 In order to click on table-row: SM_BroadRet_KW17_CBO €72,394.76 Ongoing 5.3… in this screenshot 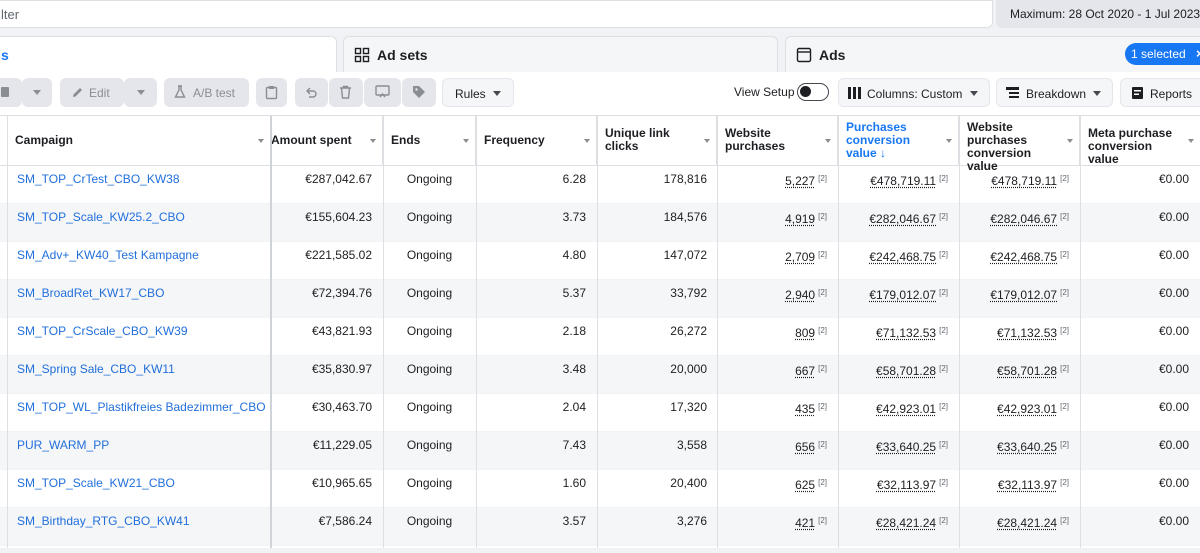, I will do `click(600, 299)`.